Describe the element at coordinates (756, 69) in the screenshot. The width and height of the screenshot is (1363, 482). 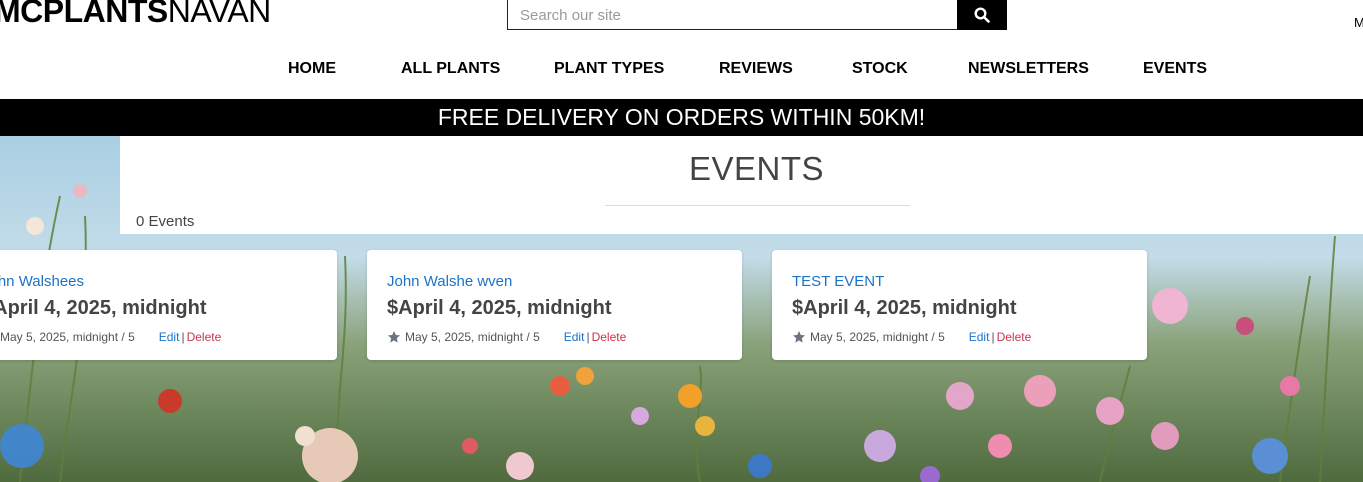
I see `nav-reviews: REVIEWS` at that location.